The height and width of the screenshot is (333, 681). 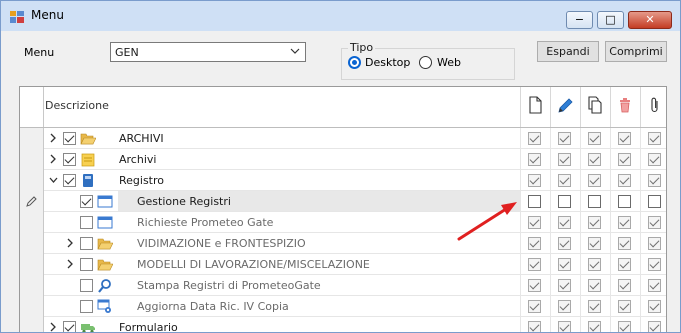 What do you see at coordinates (568, 51) in the screenshot?
I see `expand-button: Espandi` at bounding box center [568, 51].